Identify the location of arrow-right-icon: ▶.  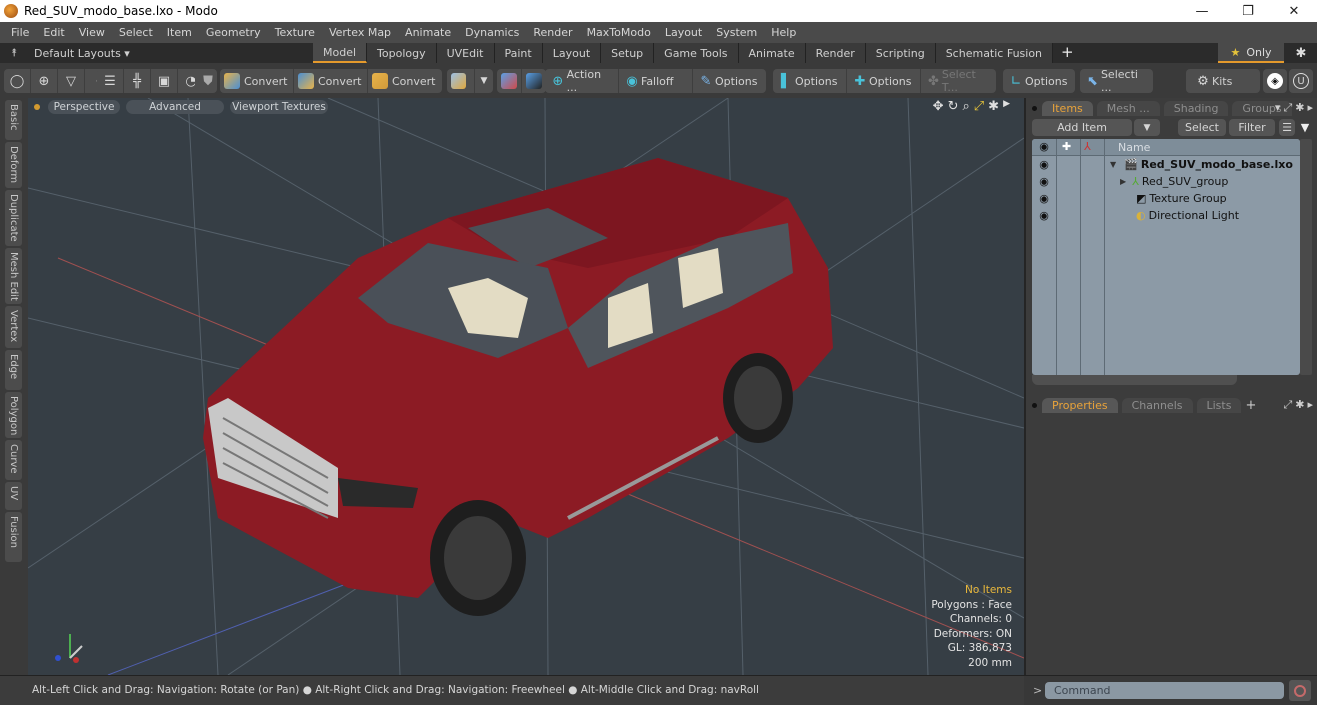
(1006, 106).